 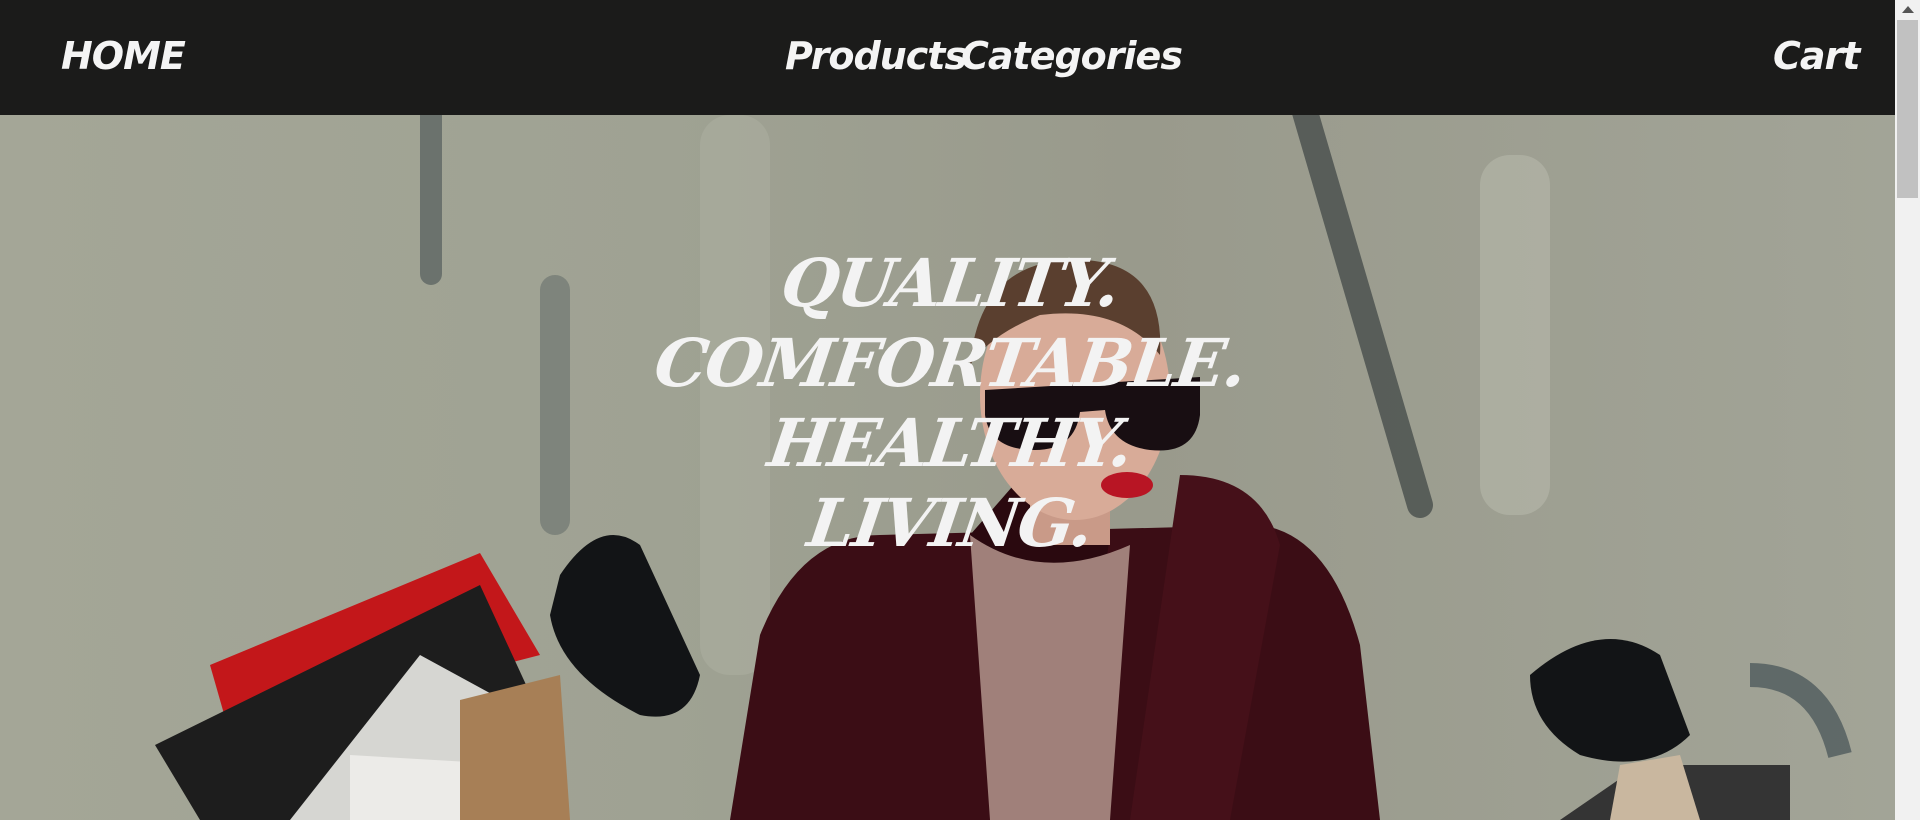 What do you see at coordinates (950, 523) in the screenshot?
I see `tagline-line-living: Living.` at bounding box center [950, 523].